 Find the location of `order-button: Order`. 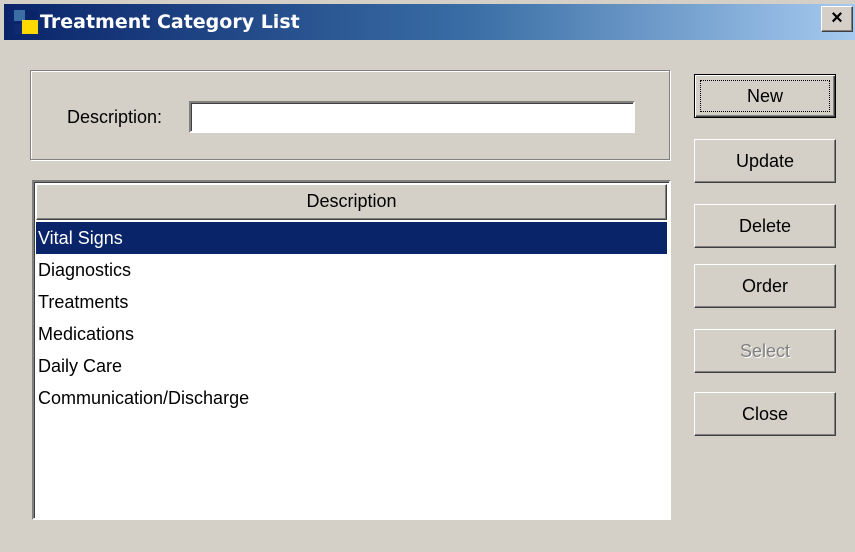

order-button: Order is located at coordinates (765, 286).